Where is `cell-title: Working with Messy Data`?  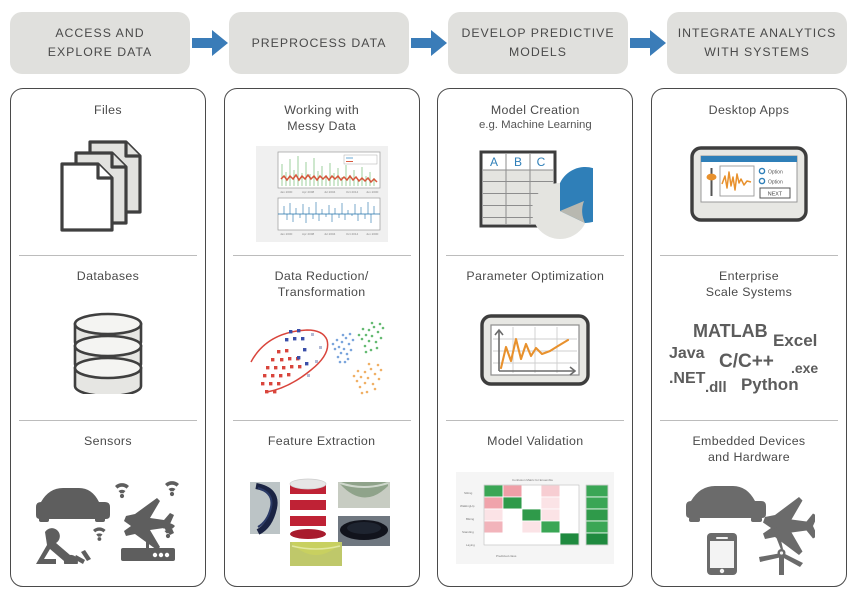
cell-title: Working with Messy Data is located at coordinates (322, 118).